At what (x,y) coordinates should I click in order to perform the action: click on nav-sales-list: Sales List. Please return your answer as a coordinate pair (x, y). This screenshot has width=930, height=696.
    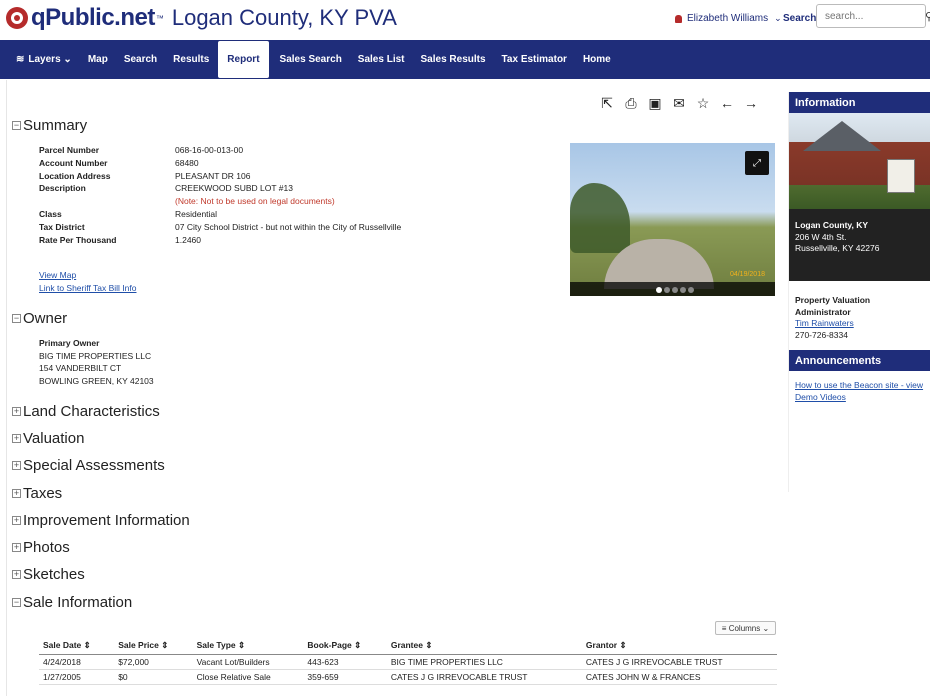
    Looking at the image, I should click on (381, 59).